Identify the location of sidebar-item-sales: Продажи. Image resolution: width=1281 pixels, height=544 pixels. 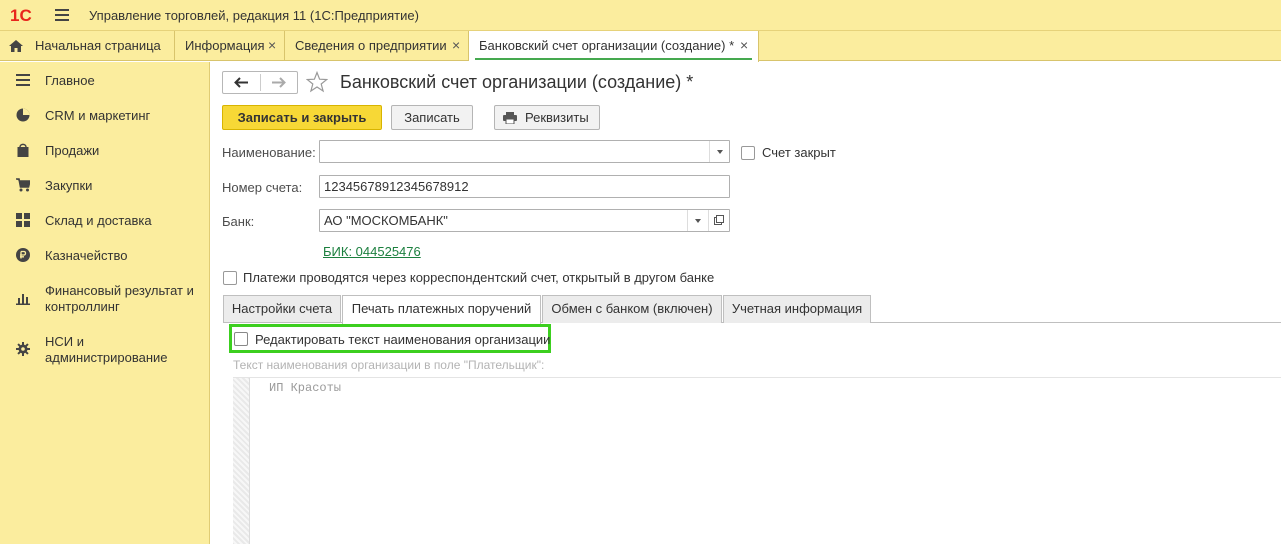
(104, 151).